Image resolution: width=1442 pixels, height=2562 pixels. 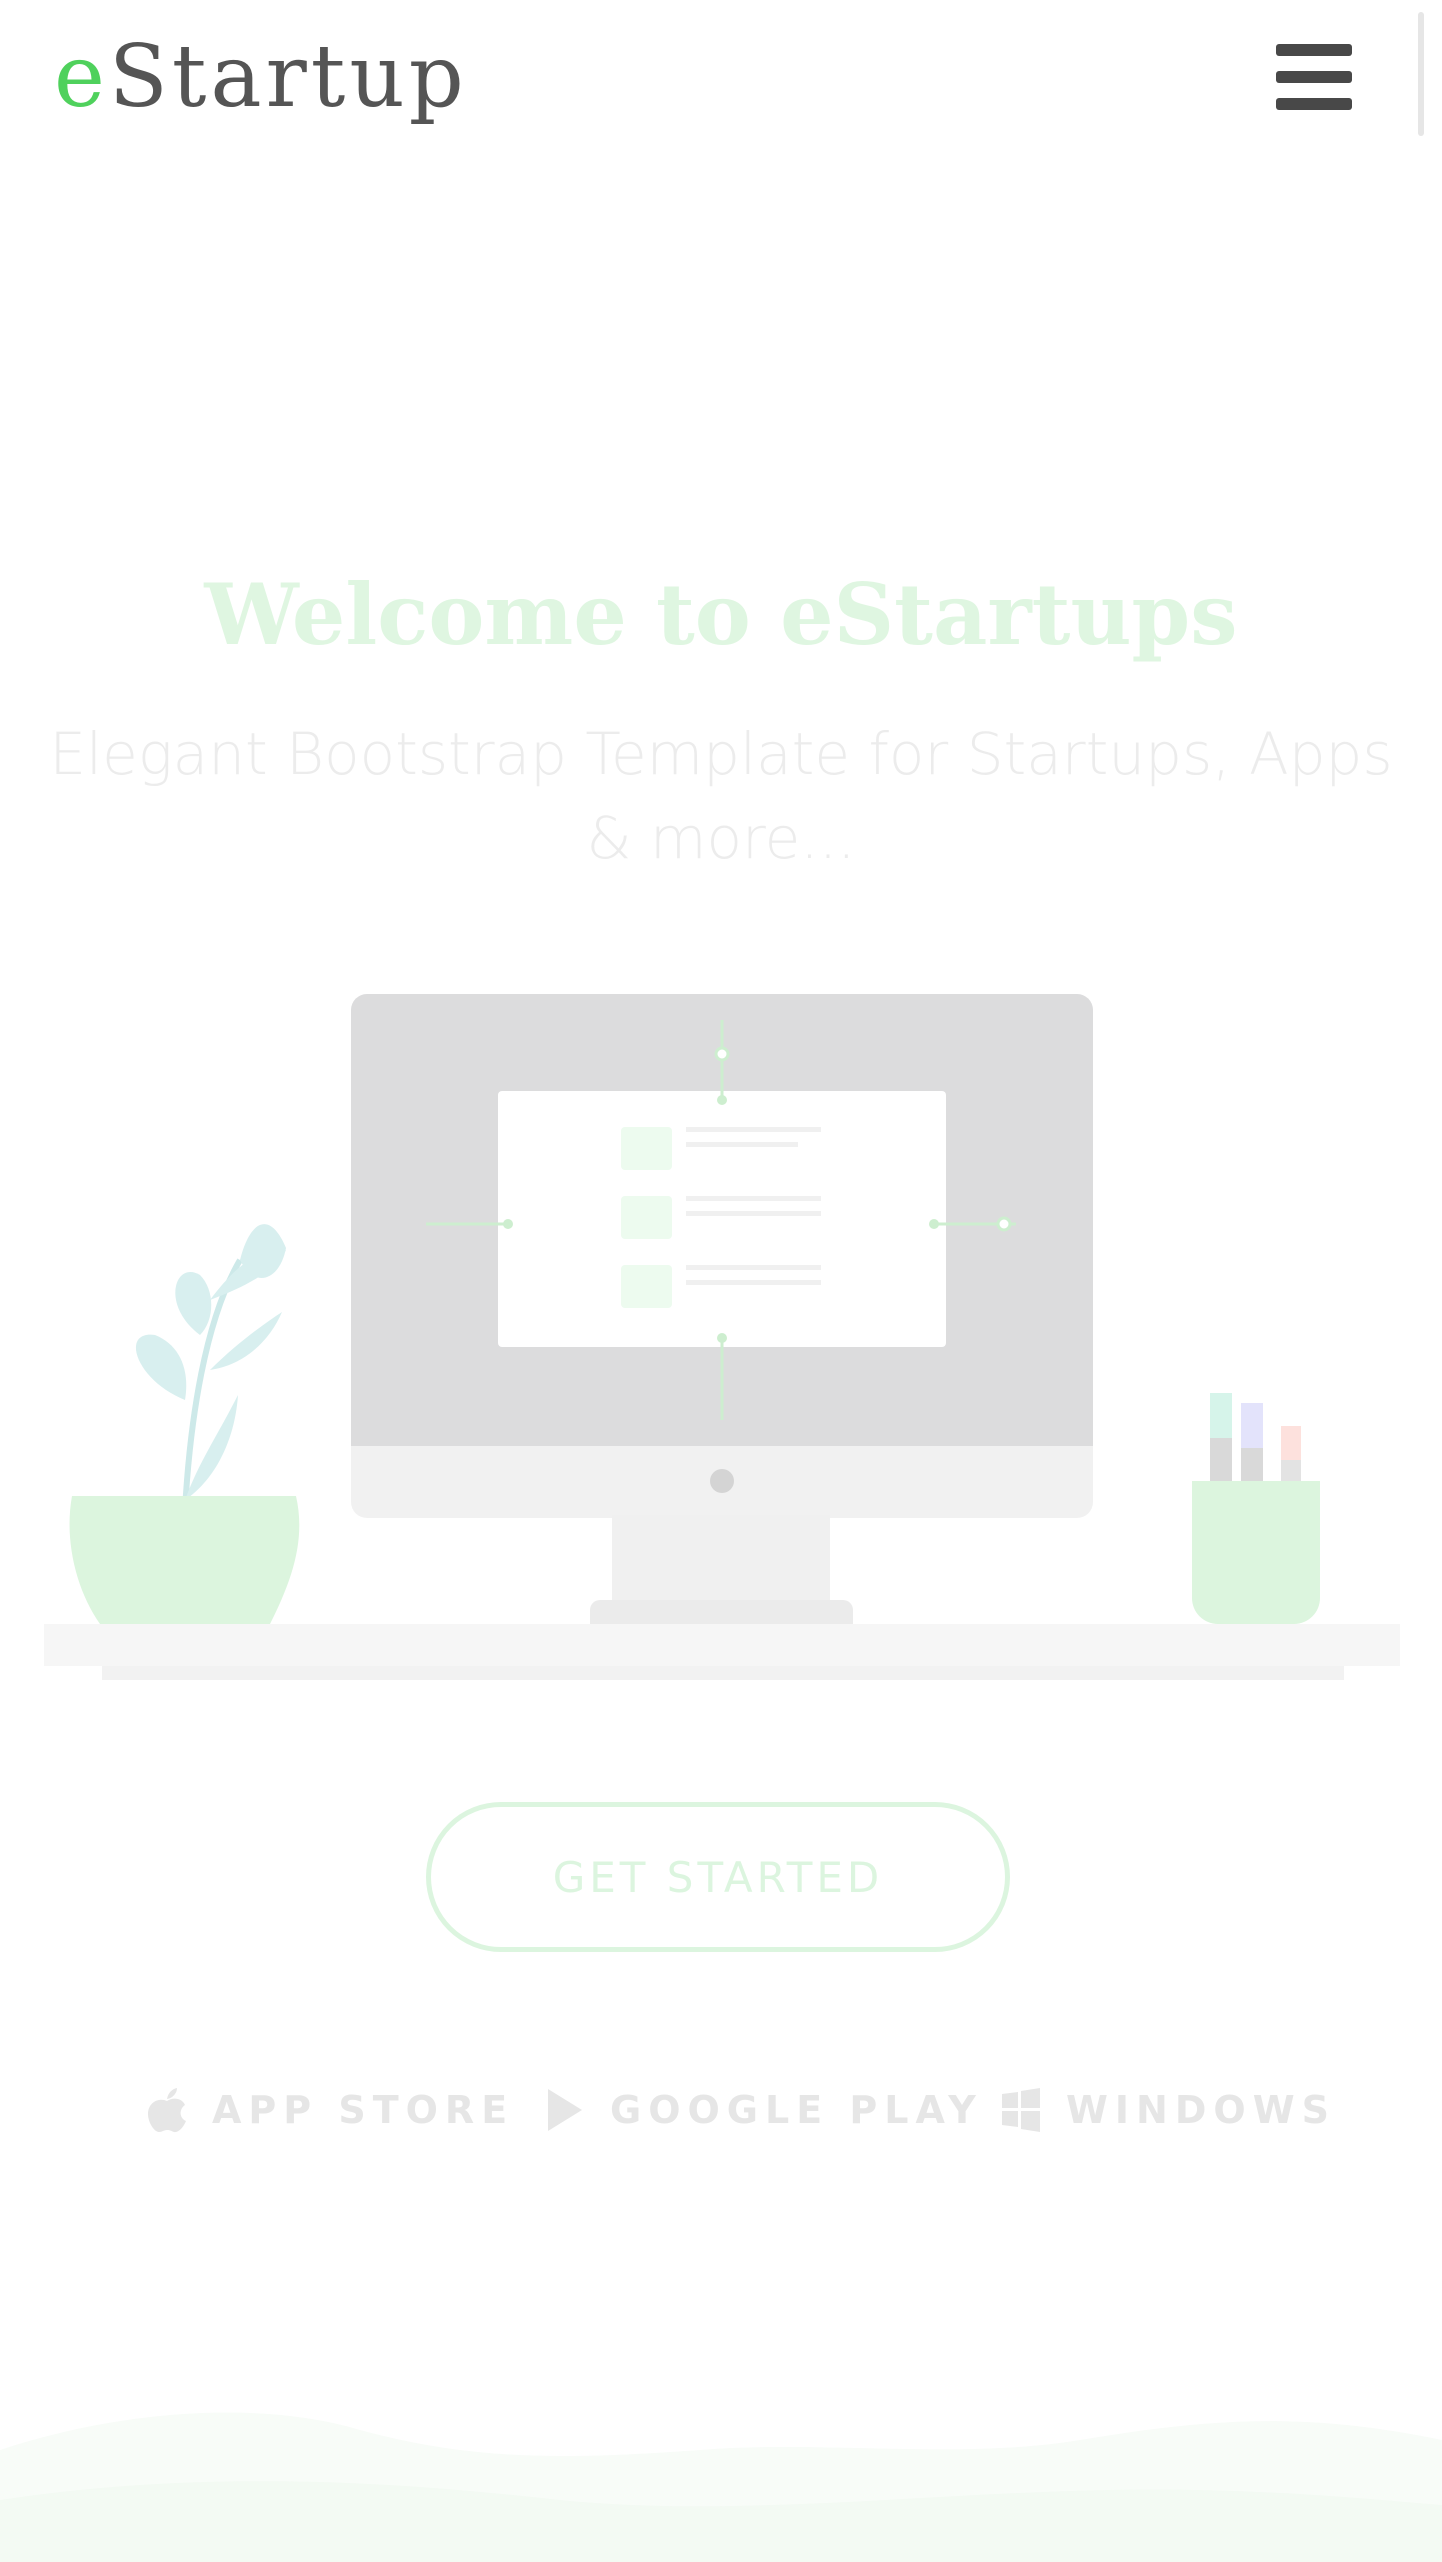 I want to click on windows-link: WINDOWS, so click(x=1168, y=2110).